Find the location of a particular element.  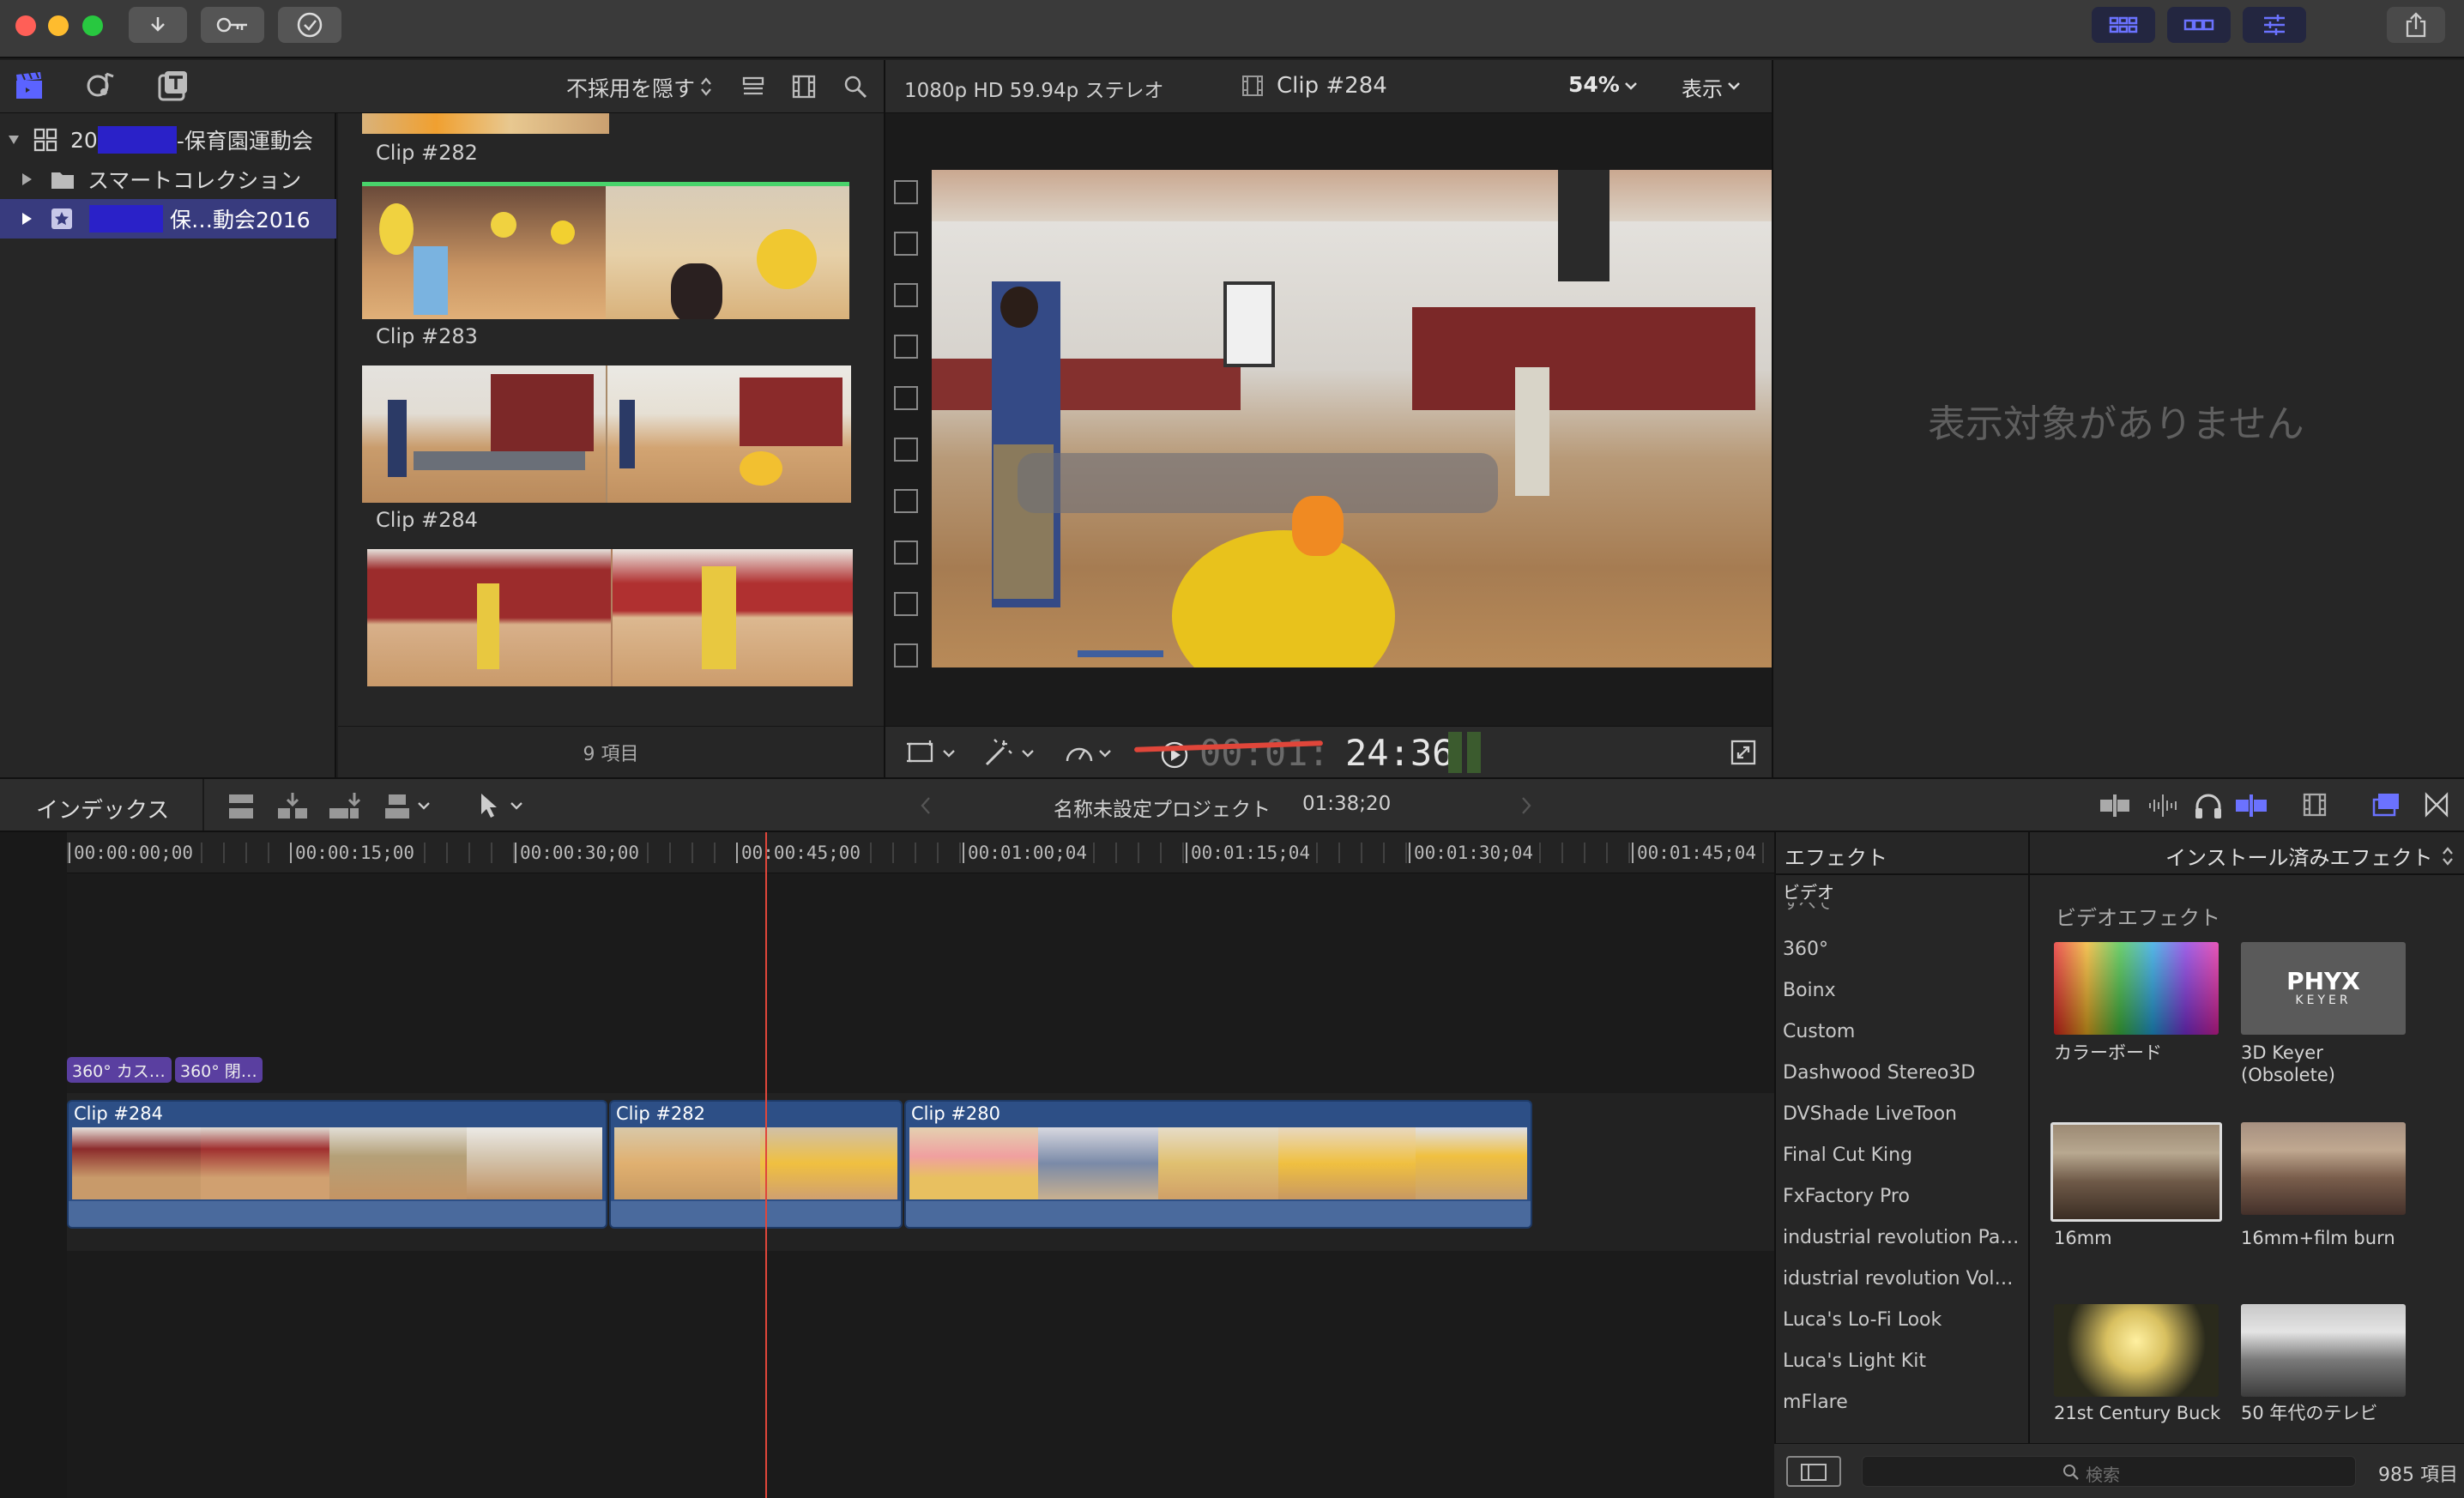

smart-collections-item: スマートコレクション is located at coordinates (168, 179).